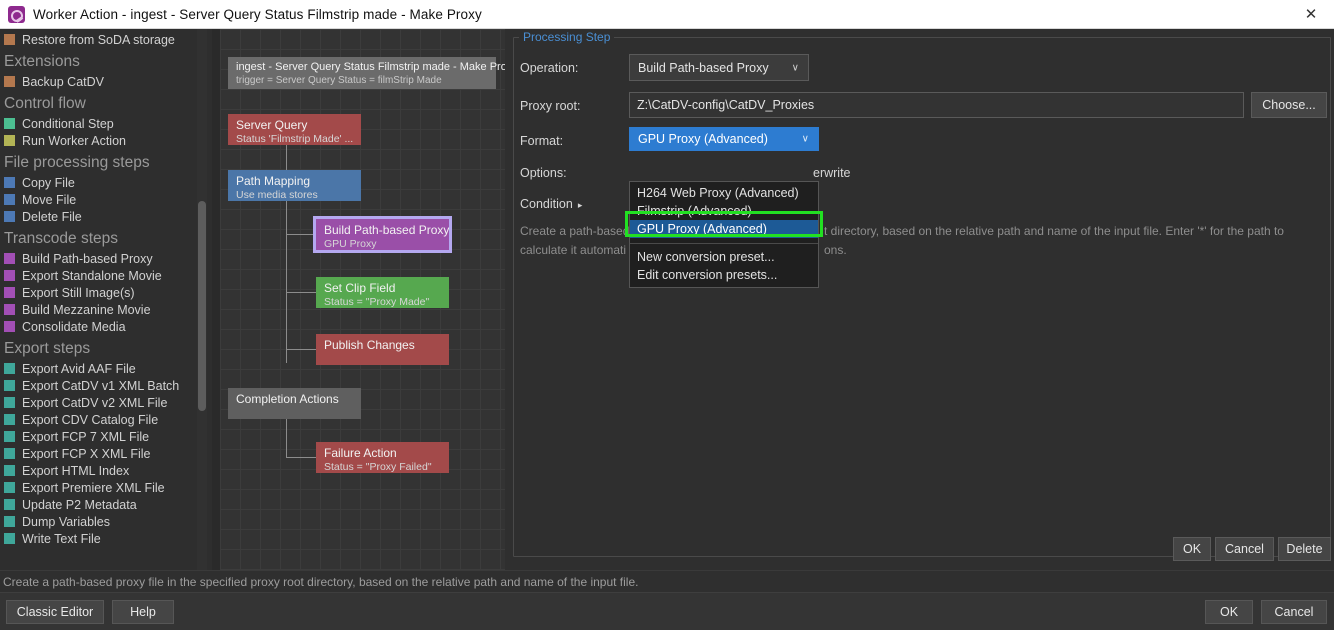 Image resolution: width=1334 pixels, height=630 pixels. What do you see at coordinates (387, 230) in the screenshot?
I see `workflow-node-title: Build Path-based Proxy` at bounding box center [387, 230].